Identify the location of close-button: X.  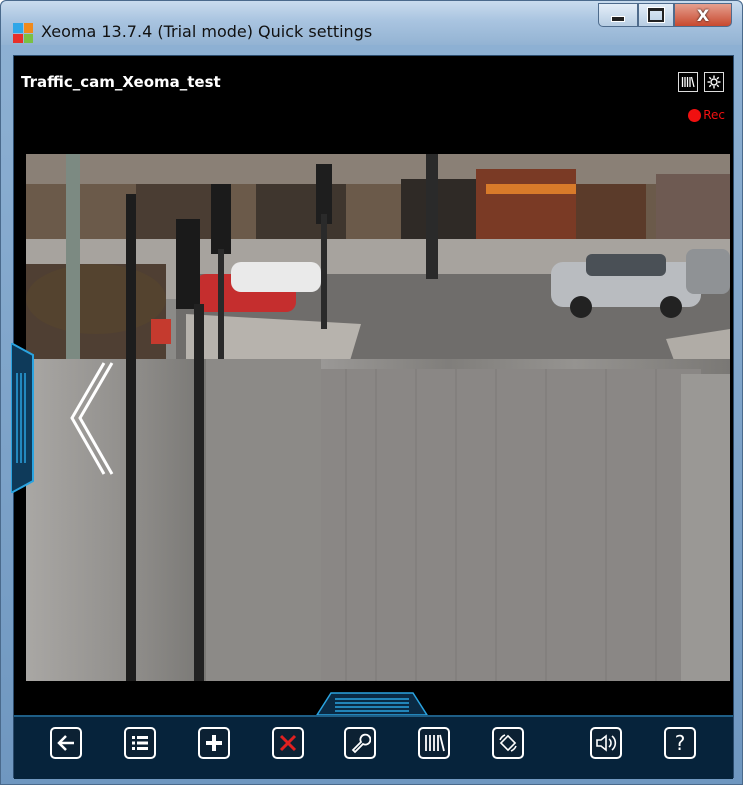
(703, 15).